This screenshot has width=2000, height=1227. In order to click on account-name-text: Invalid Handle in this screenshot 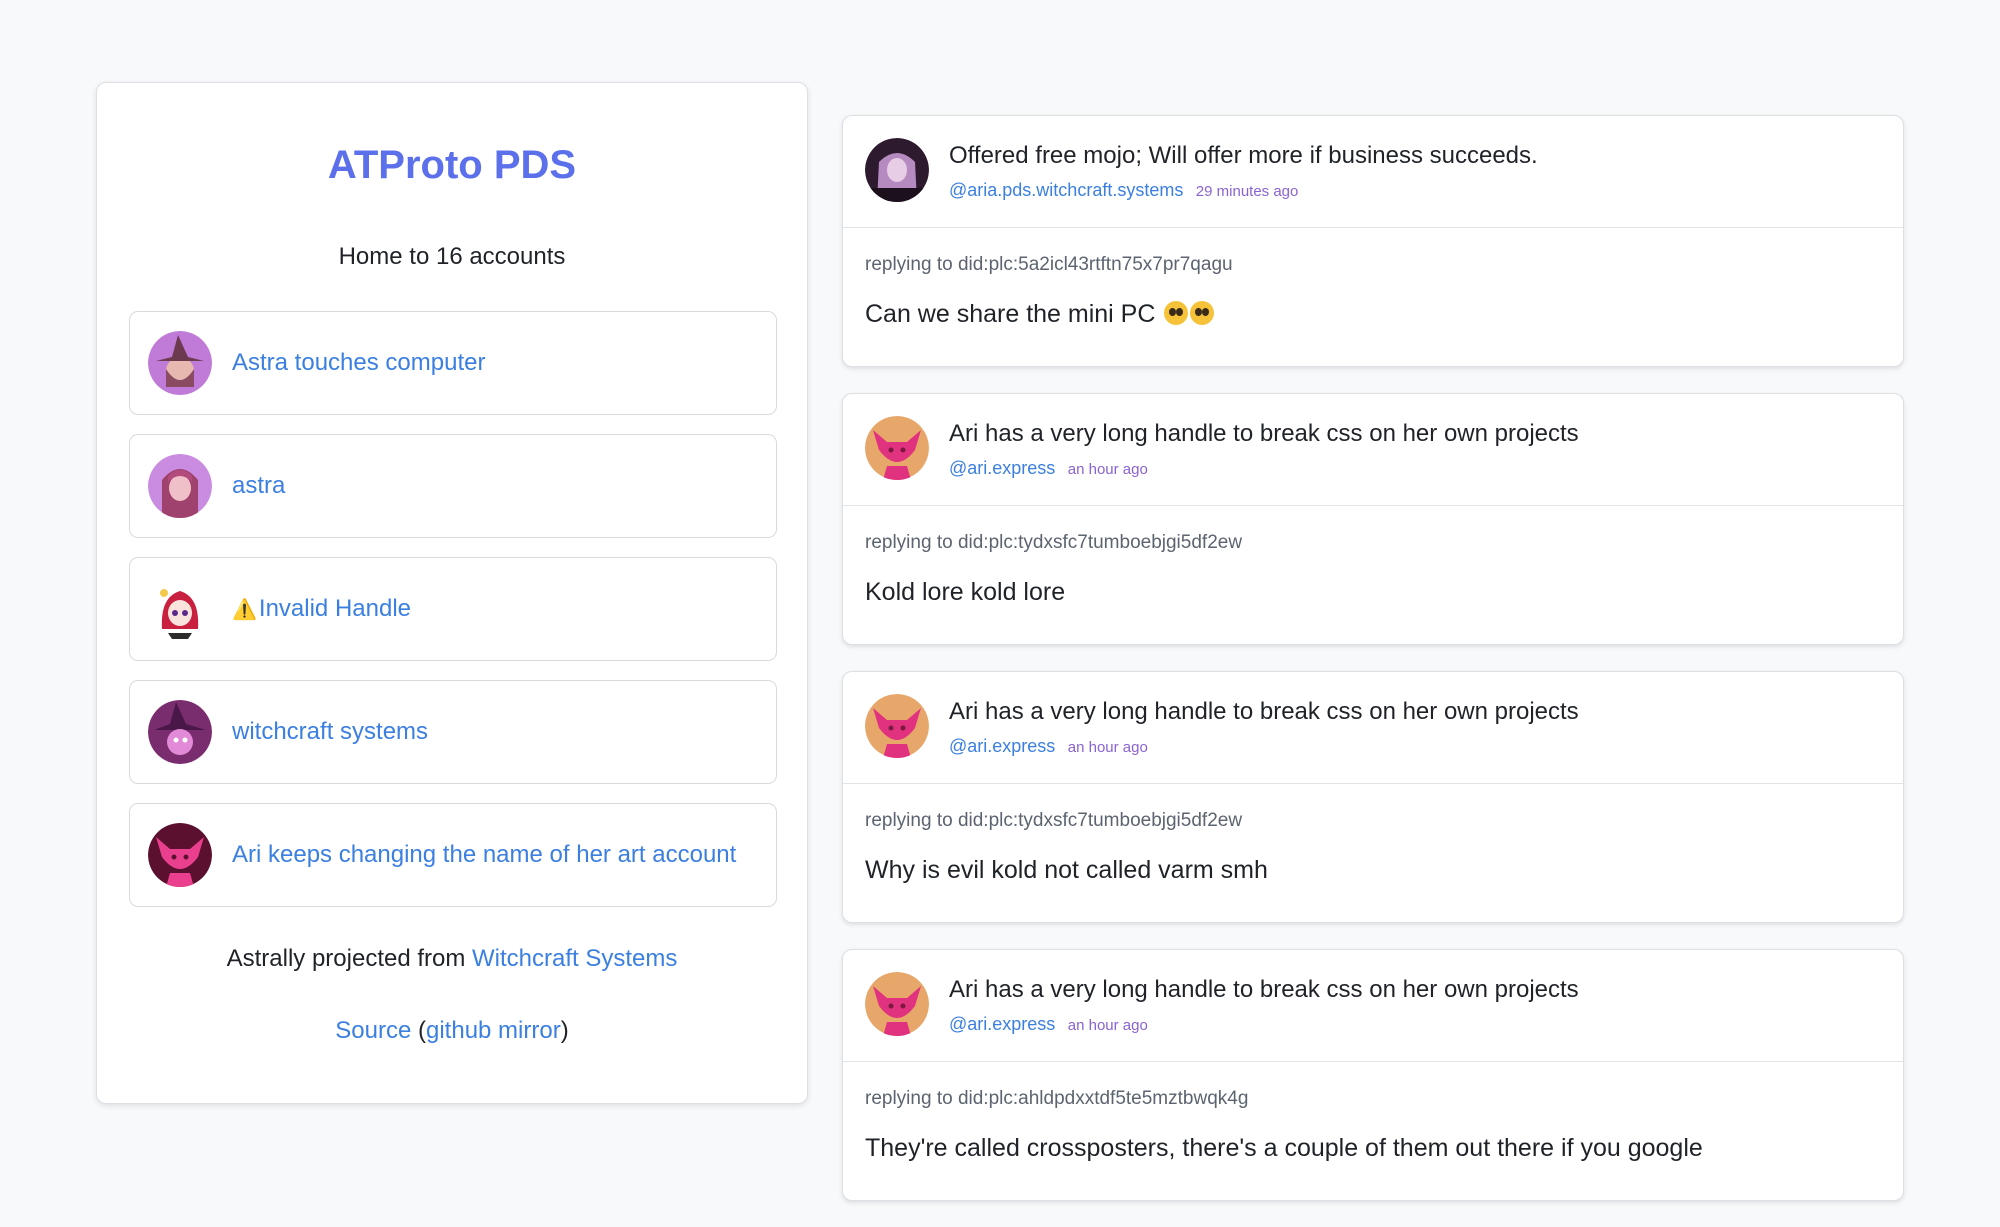, I will do `click(335, 608)`.